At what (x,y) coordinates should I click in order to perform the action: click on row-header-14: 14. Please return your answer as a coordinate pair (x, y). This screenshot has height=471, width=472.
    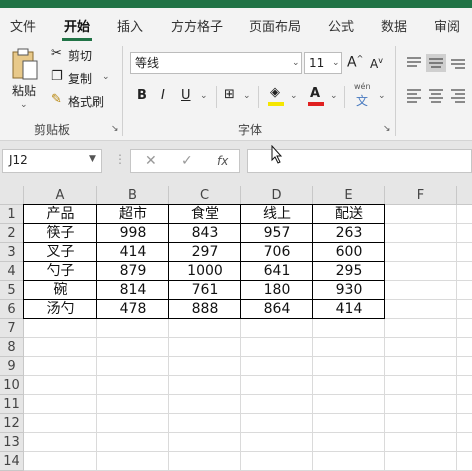
    Looking at the image, I should click on (12, 461).